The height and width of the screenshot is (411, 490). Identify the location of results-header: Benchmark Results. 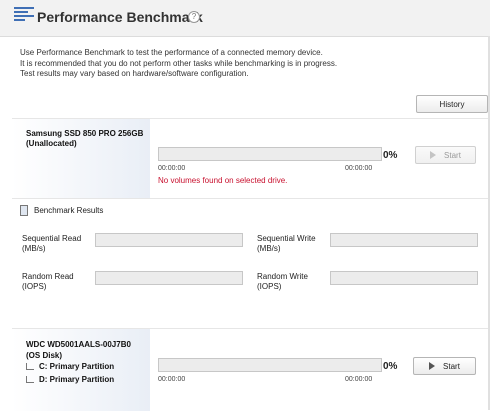
(250, 209).